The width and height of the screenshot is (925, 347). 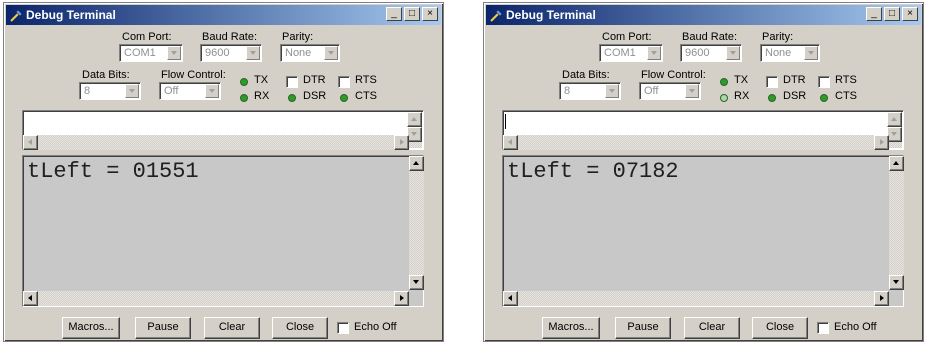 I want to click on dtr-label: DTR, so click(x=314, y=80).